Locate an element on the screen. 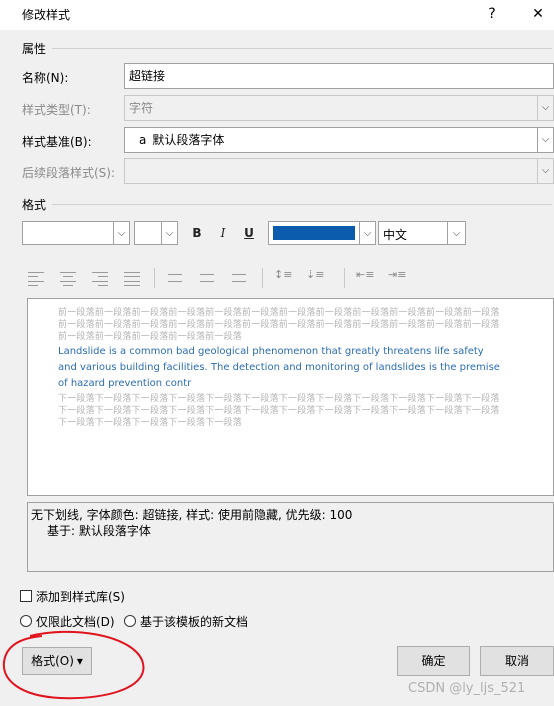  close-button: ✕ is located at coordinates (538, 14).